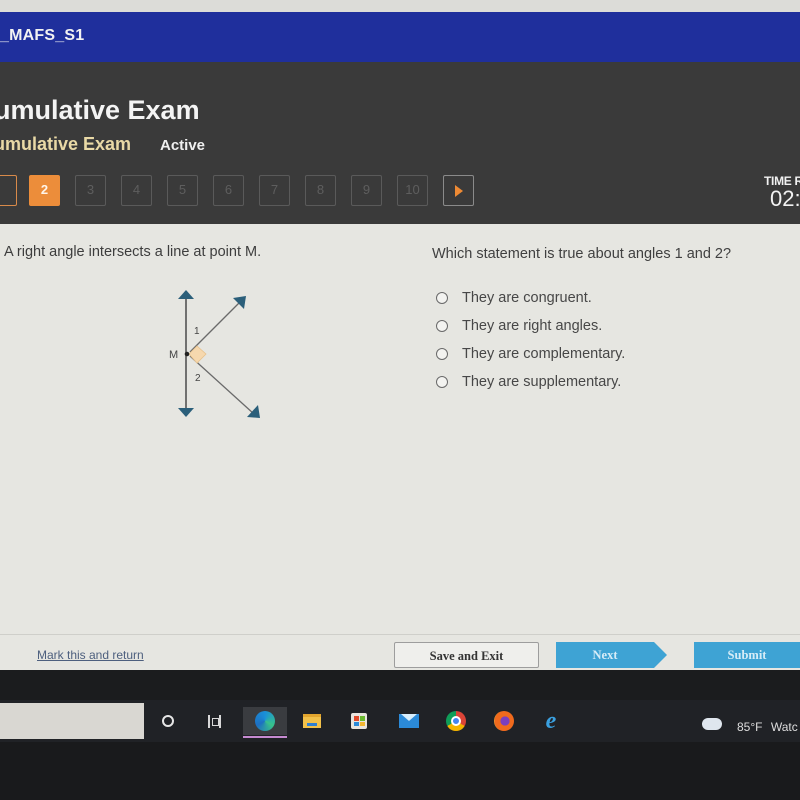 This screenshot has height=800, width=800. I want to click on edge-icon, so click(265, 721).